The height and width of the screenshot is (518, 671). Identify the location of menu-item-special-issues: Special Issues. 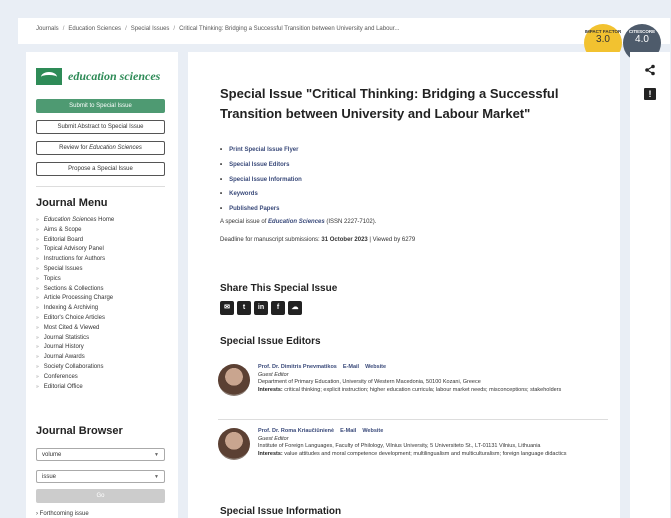
(75, 270).